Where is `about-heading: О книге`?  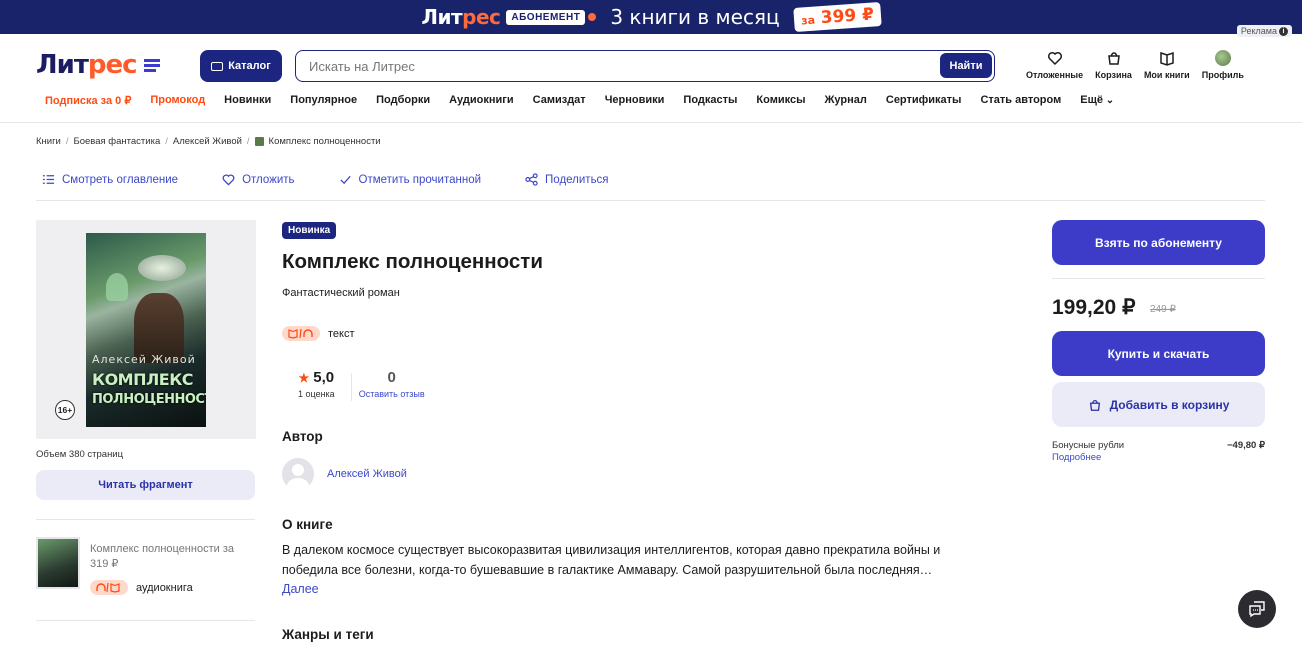 about-heading: О книге is located at coordinates (307, 524).